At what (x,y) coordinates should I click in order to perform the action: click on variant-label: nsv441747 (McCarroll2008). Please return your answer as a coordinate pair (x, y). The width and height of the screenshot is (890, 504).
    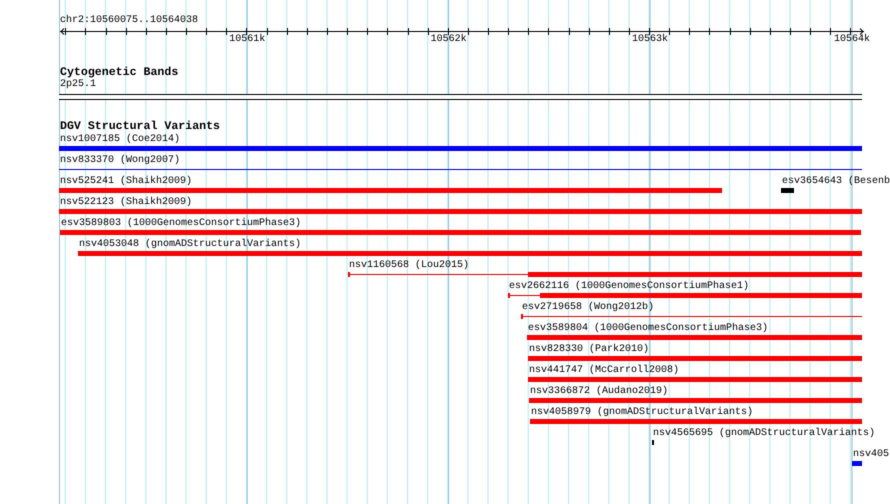
    Looking at the image, I should click on (604, 371).